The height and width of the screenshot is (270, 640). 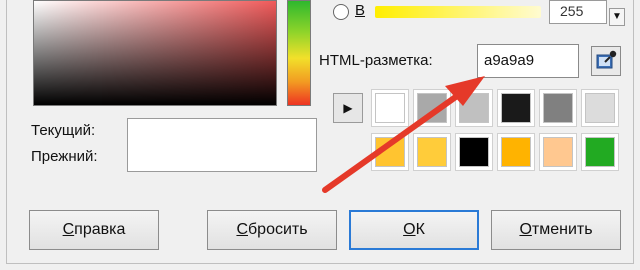 What do you see at coordinates (403, 134) in the screenshot?
I see `annotation-arrow` at bounding box center [403, 134].